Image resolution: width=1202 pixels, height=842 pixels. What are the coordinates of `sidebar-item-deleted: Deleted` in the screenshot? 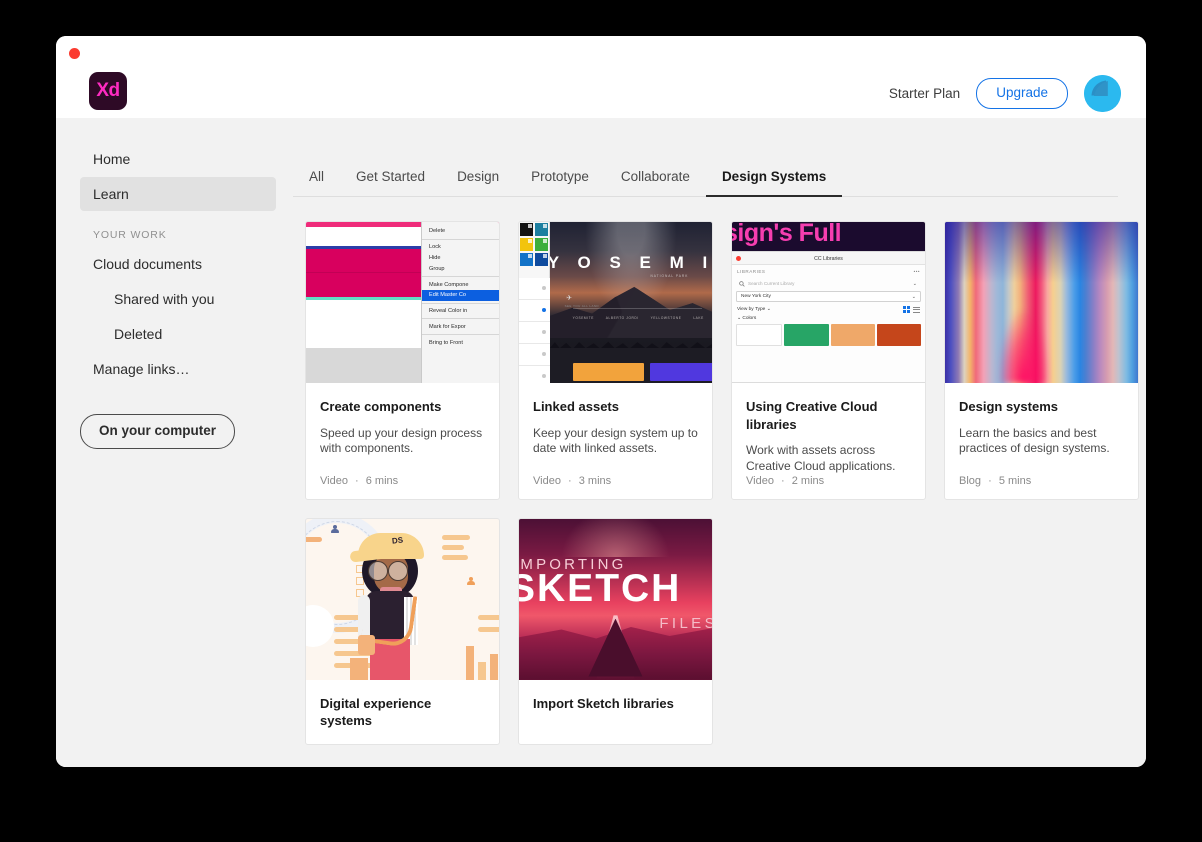 It's located at (178, 334).